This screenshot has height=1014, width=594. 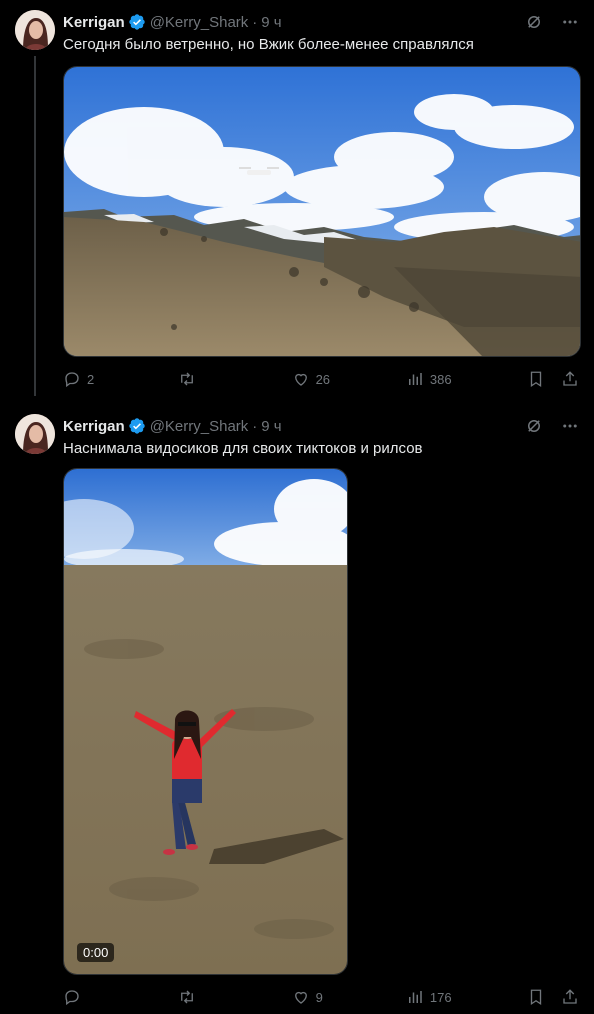 I want to click on views-button: 386, so click(x=466, y=379).